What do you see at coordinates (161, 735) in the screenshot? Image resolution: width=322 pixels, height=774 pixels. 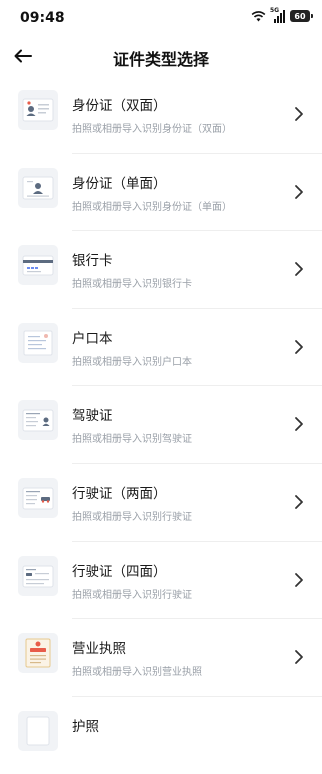 I see `list-item-passport: 护照` at bounding box center [161, 735].